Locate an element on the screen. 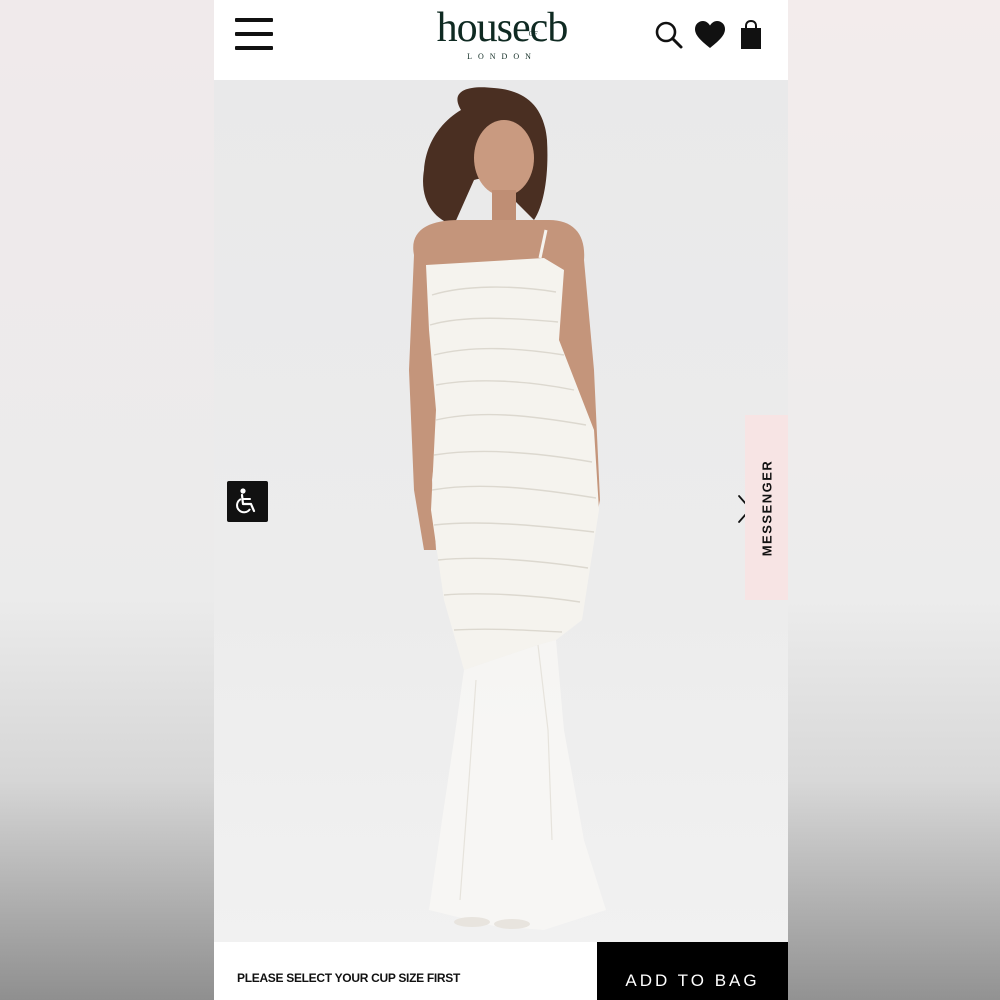  logo-of-text: OF is located at coordinates (533, 34).